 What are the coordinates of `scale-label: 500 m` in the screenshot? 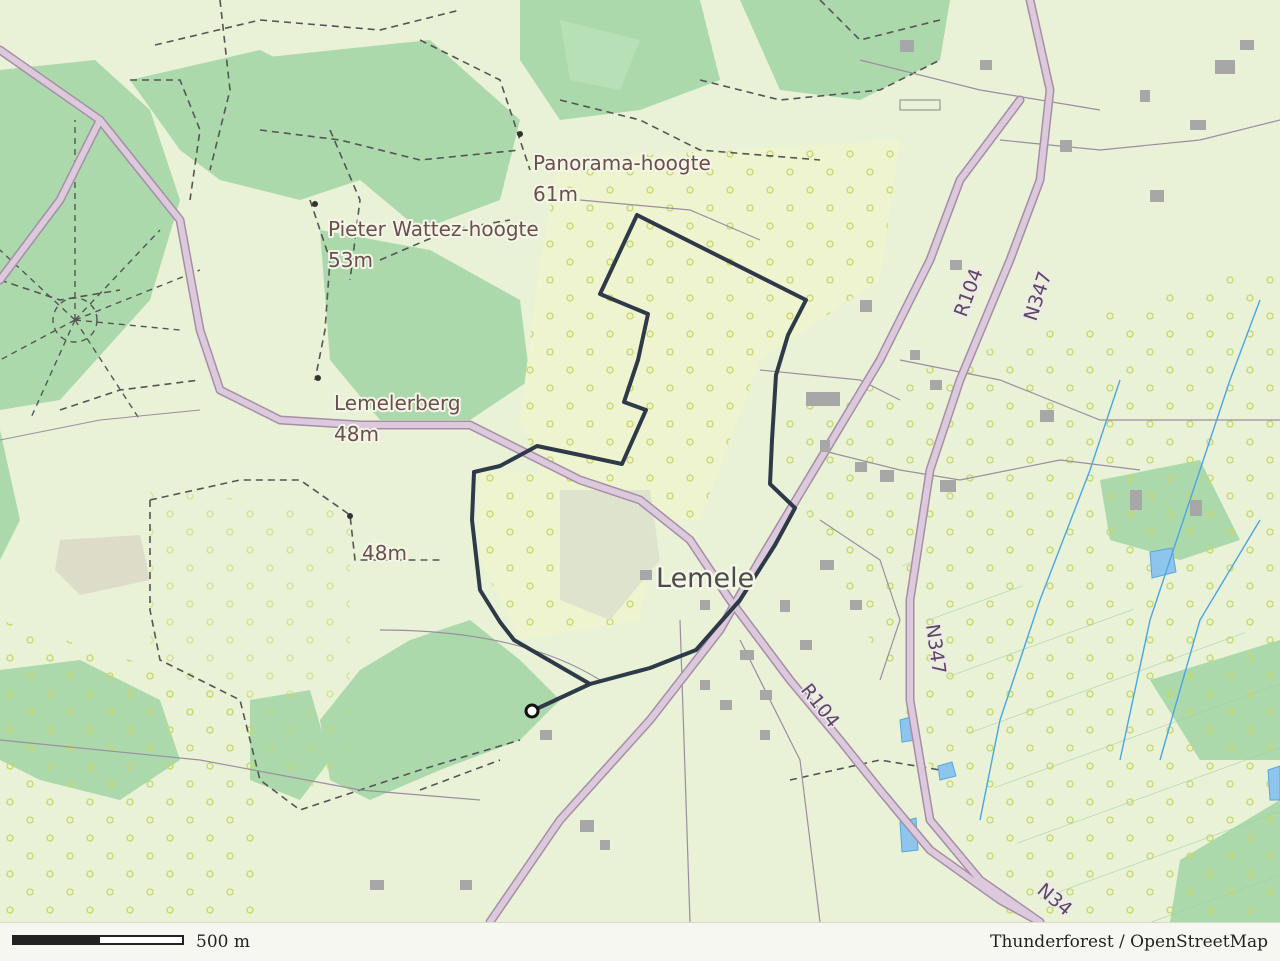 It's located at (223, 942).